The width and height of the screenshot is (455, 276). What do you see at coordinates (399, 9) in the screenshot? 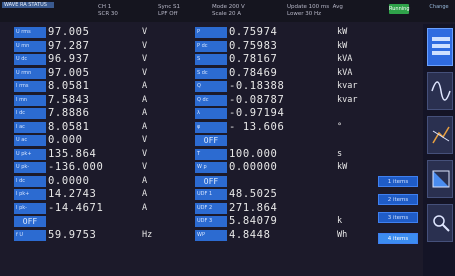
I see `running-badge: Running` at bounding box center [399, 9].